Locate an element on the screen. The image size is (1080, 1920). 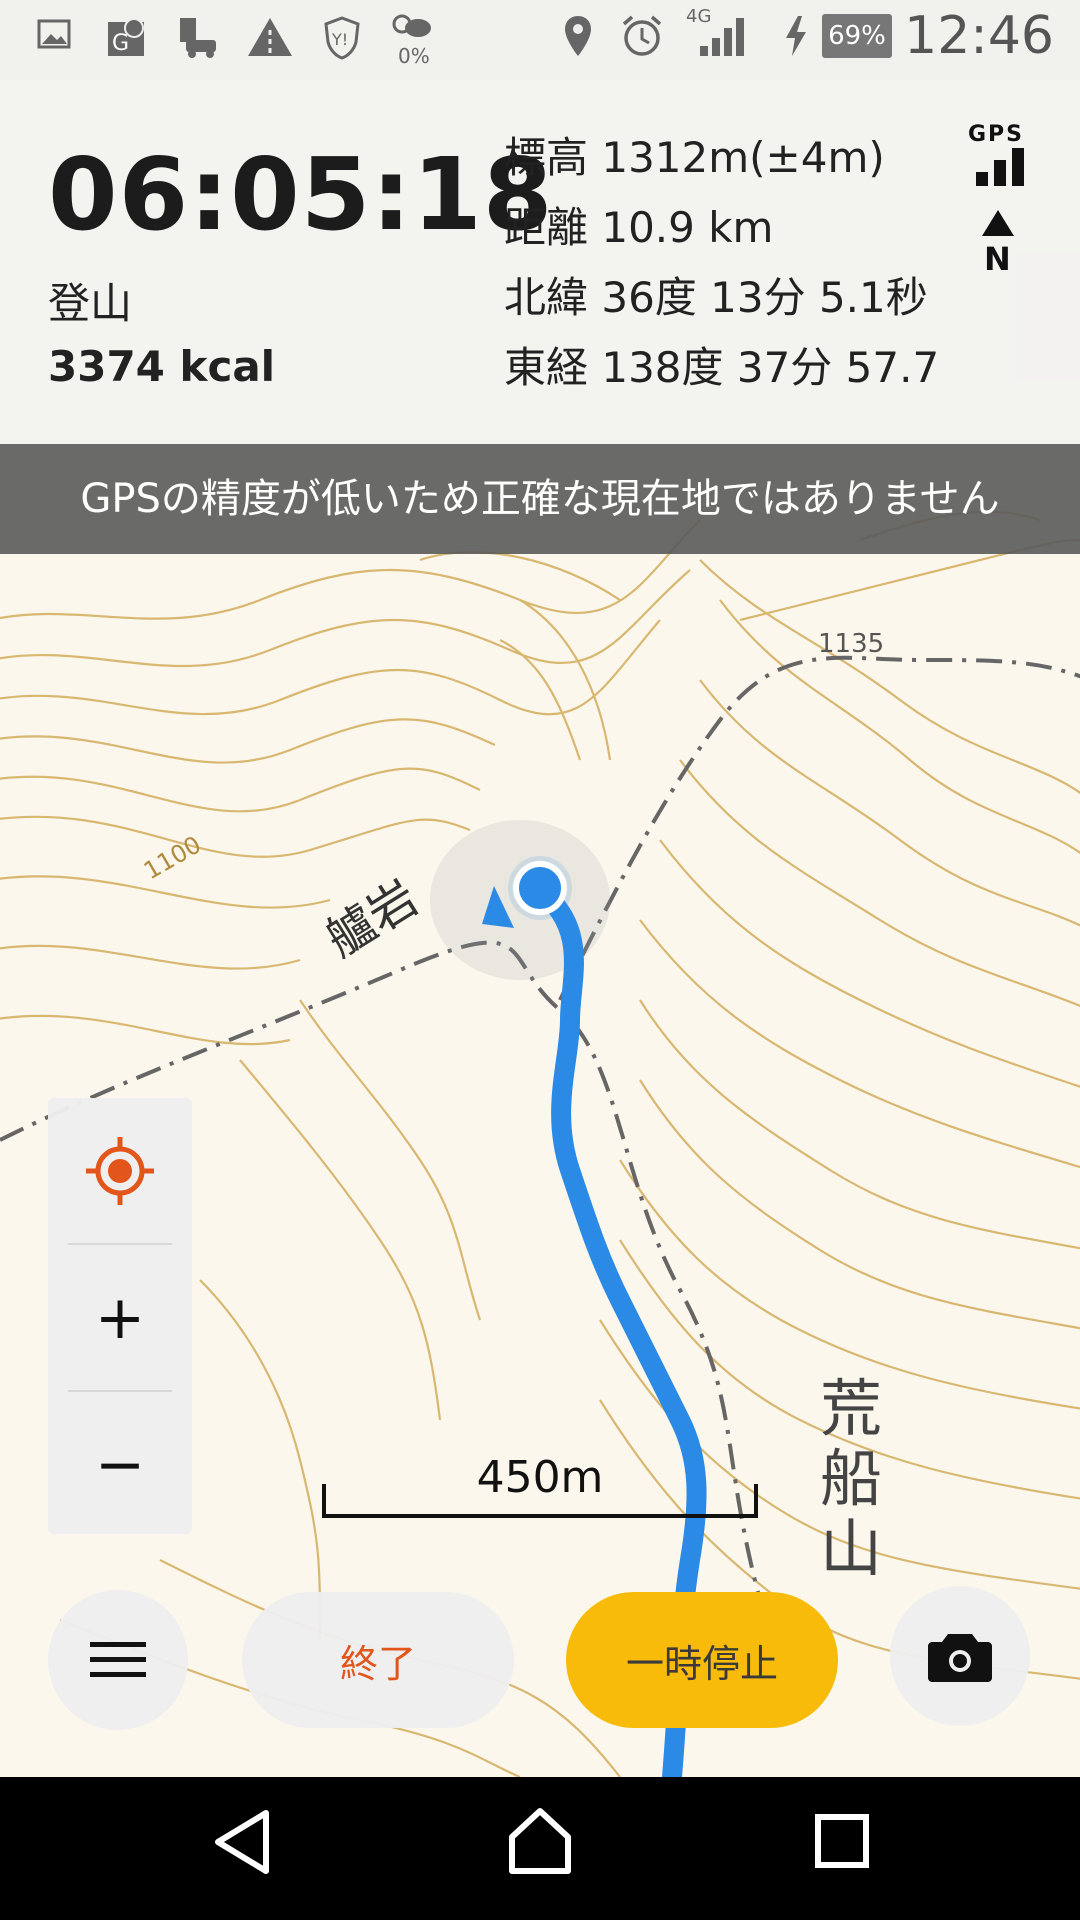
zoom-in-label: + is located at coordinates (120, 1317).